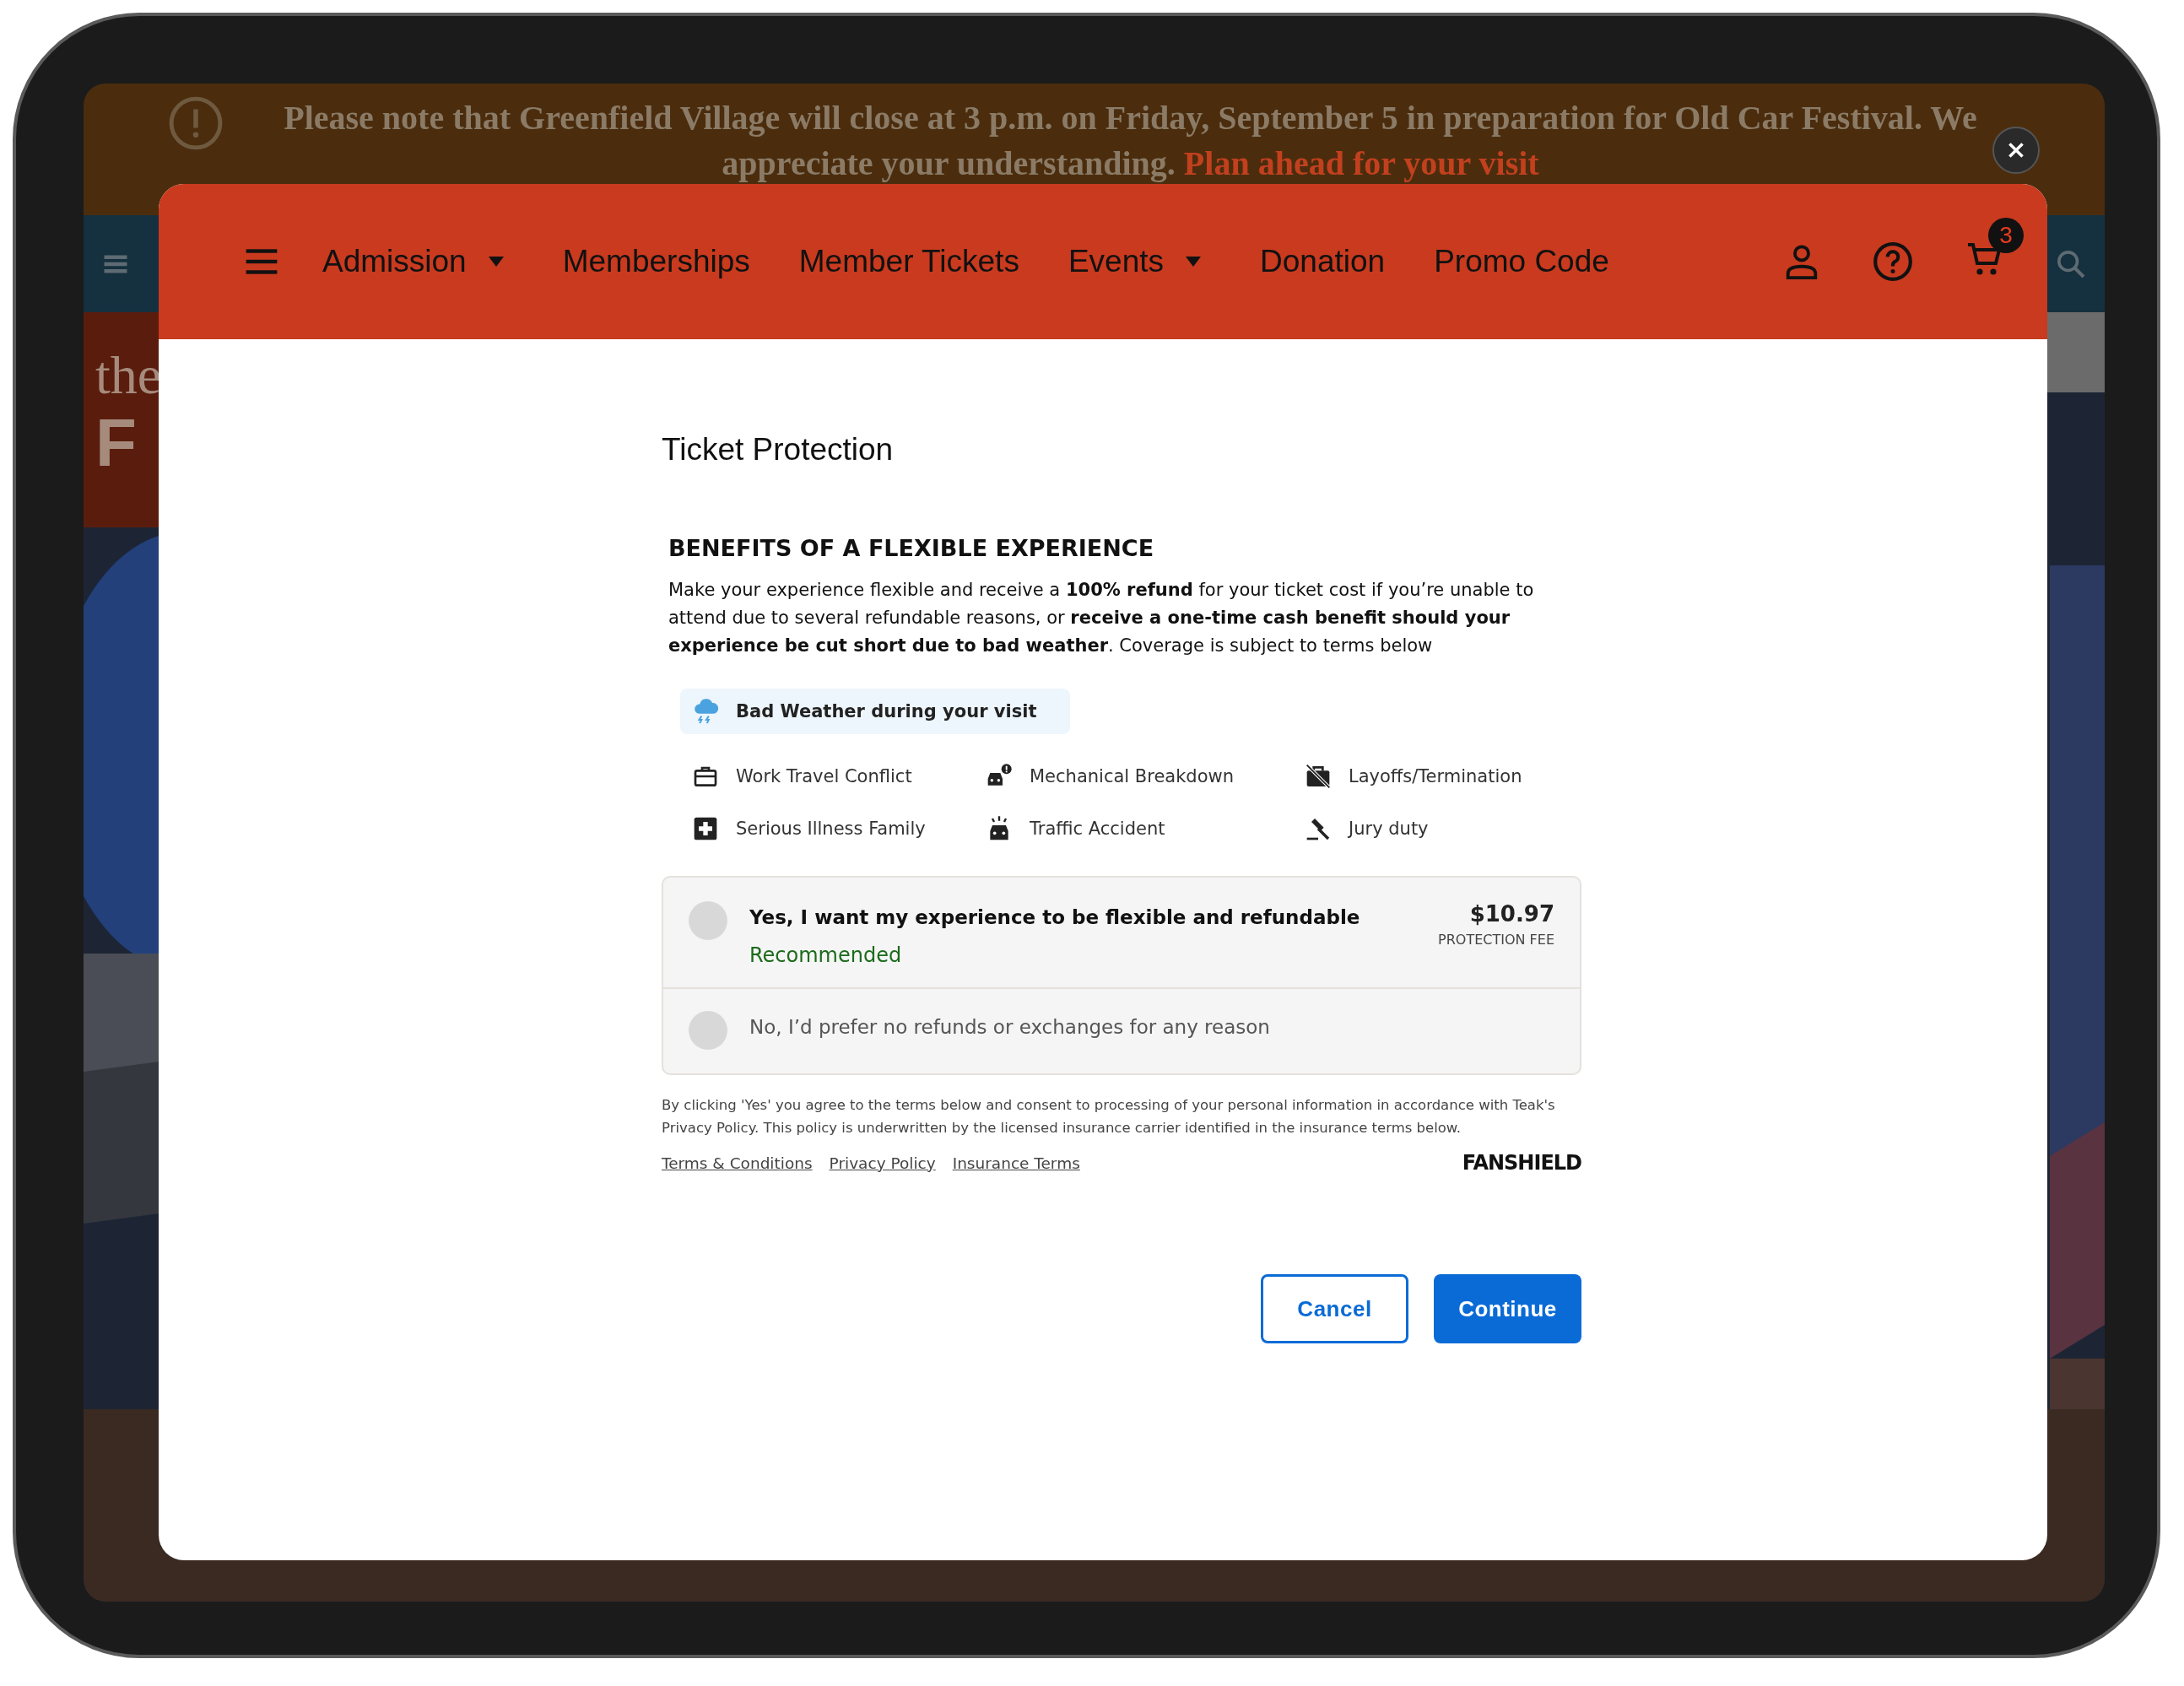 This screenshot has height=1686, width=2184. I want to click on medical-icon, so click(705, 828).